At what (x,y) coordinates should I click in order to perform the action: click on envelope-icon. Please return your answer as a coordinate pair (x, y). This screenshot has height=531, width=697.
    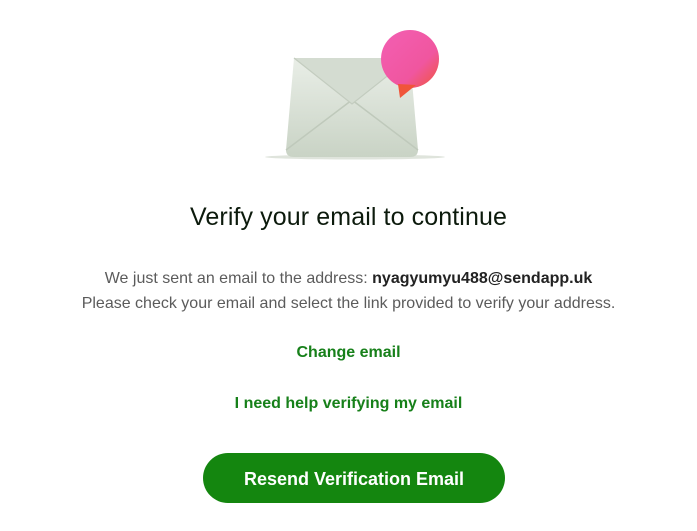
    Looking at the image, I should click on (355, 95).